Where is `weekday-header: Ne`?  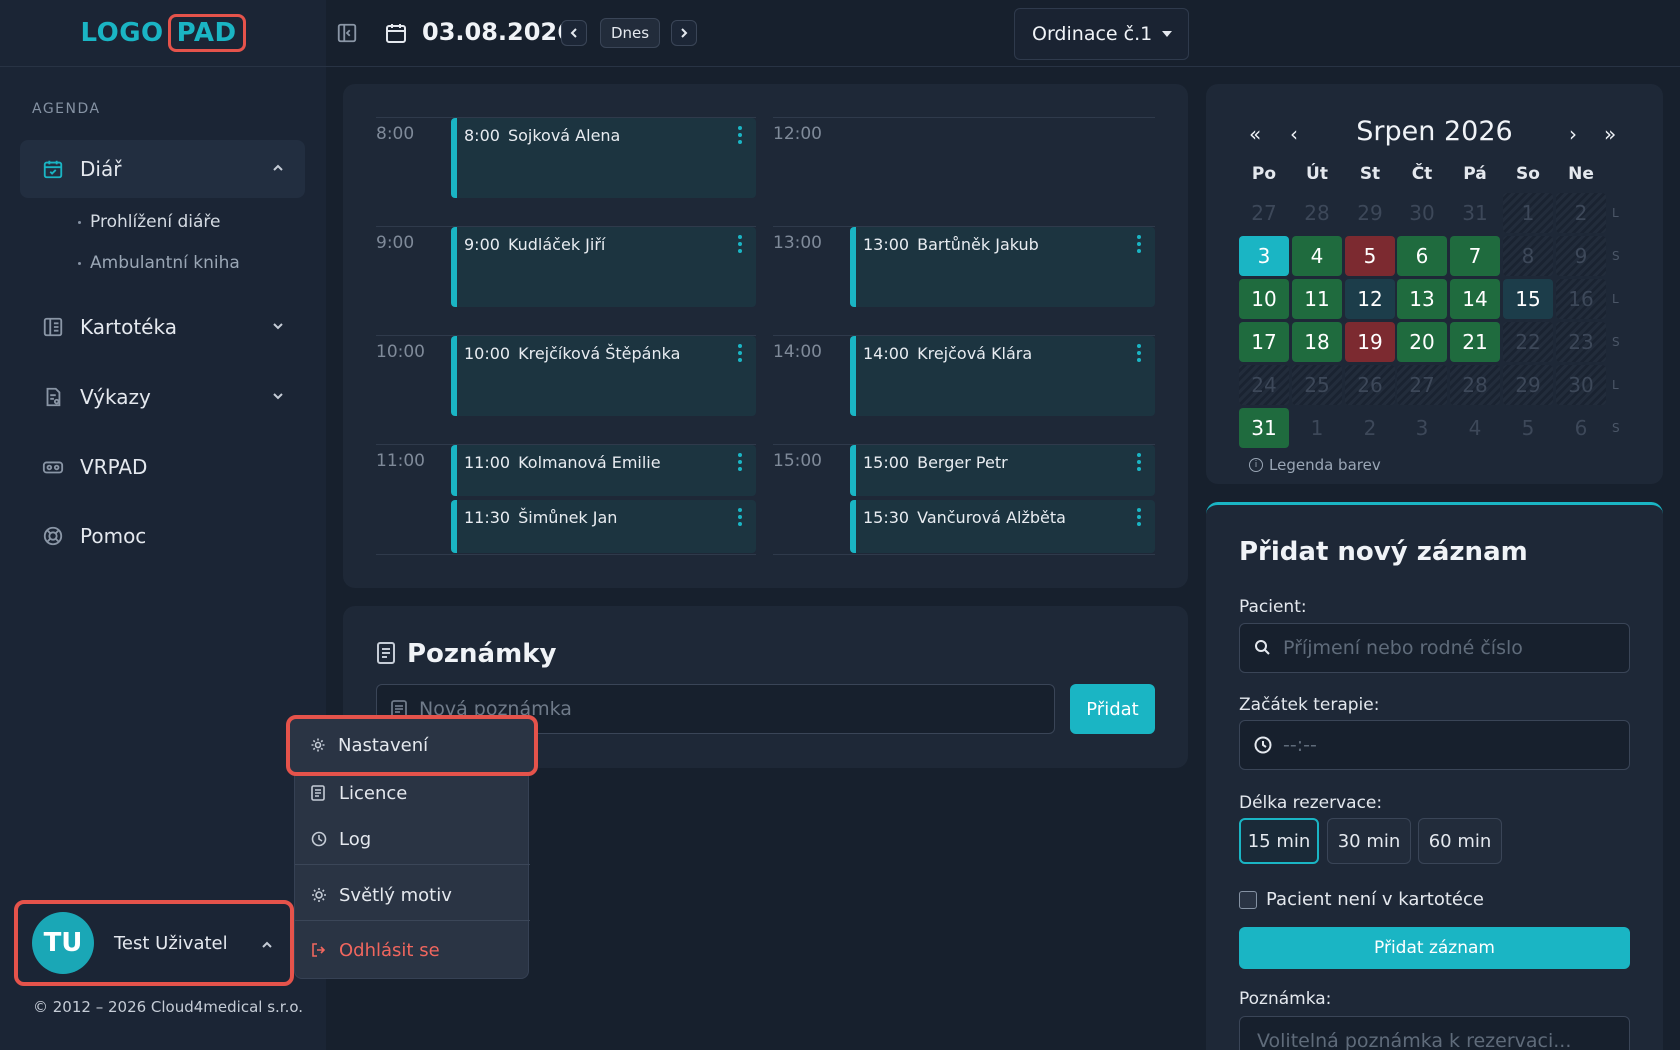
weekday-header: Ne is located at coordinates (1581, 174).